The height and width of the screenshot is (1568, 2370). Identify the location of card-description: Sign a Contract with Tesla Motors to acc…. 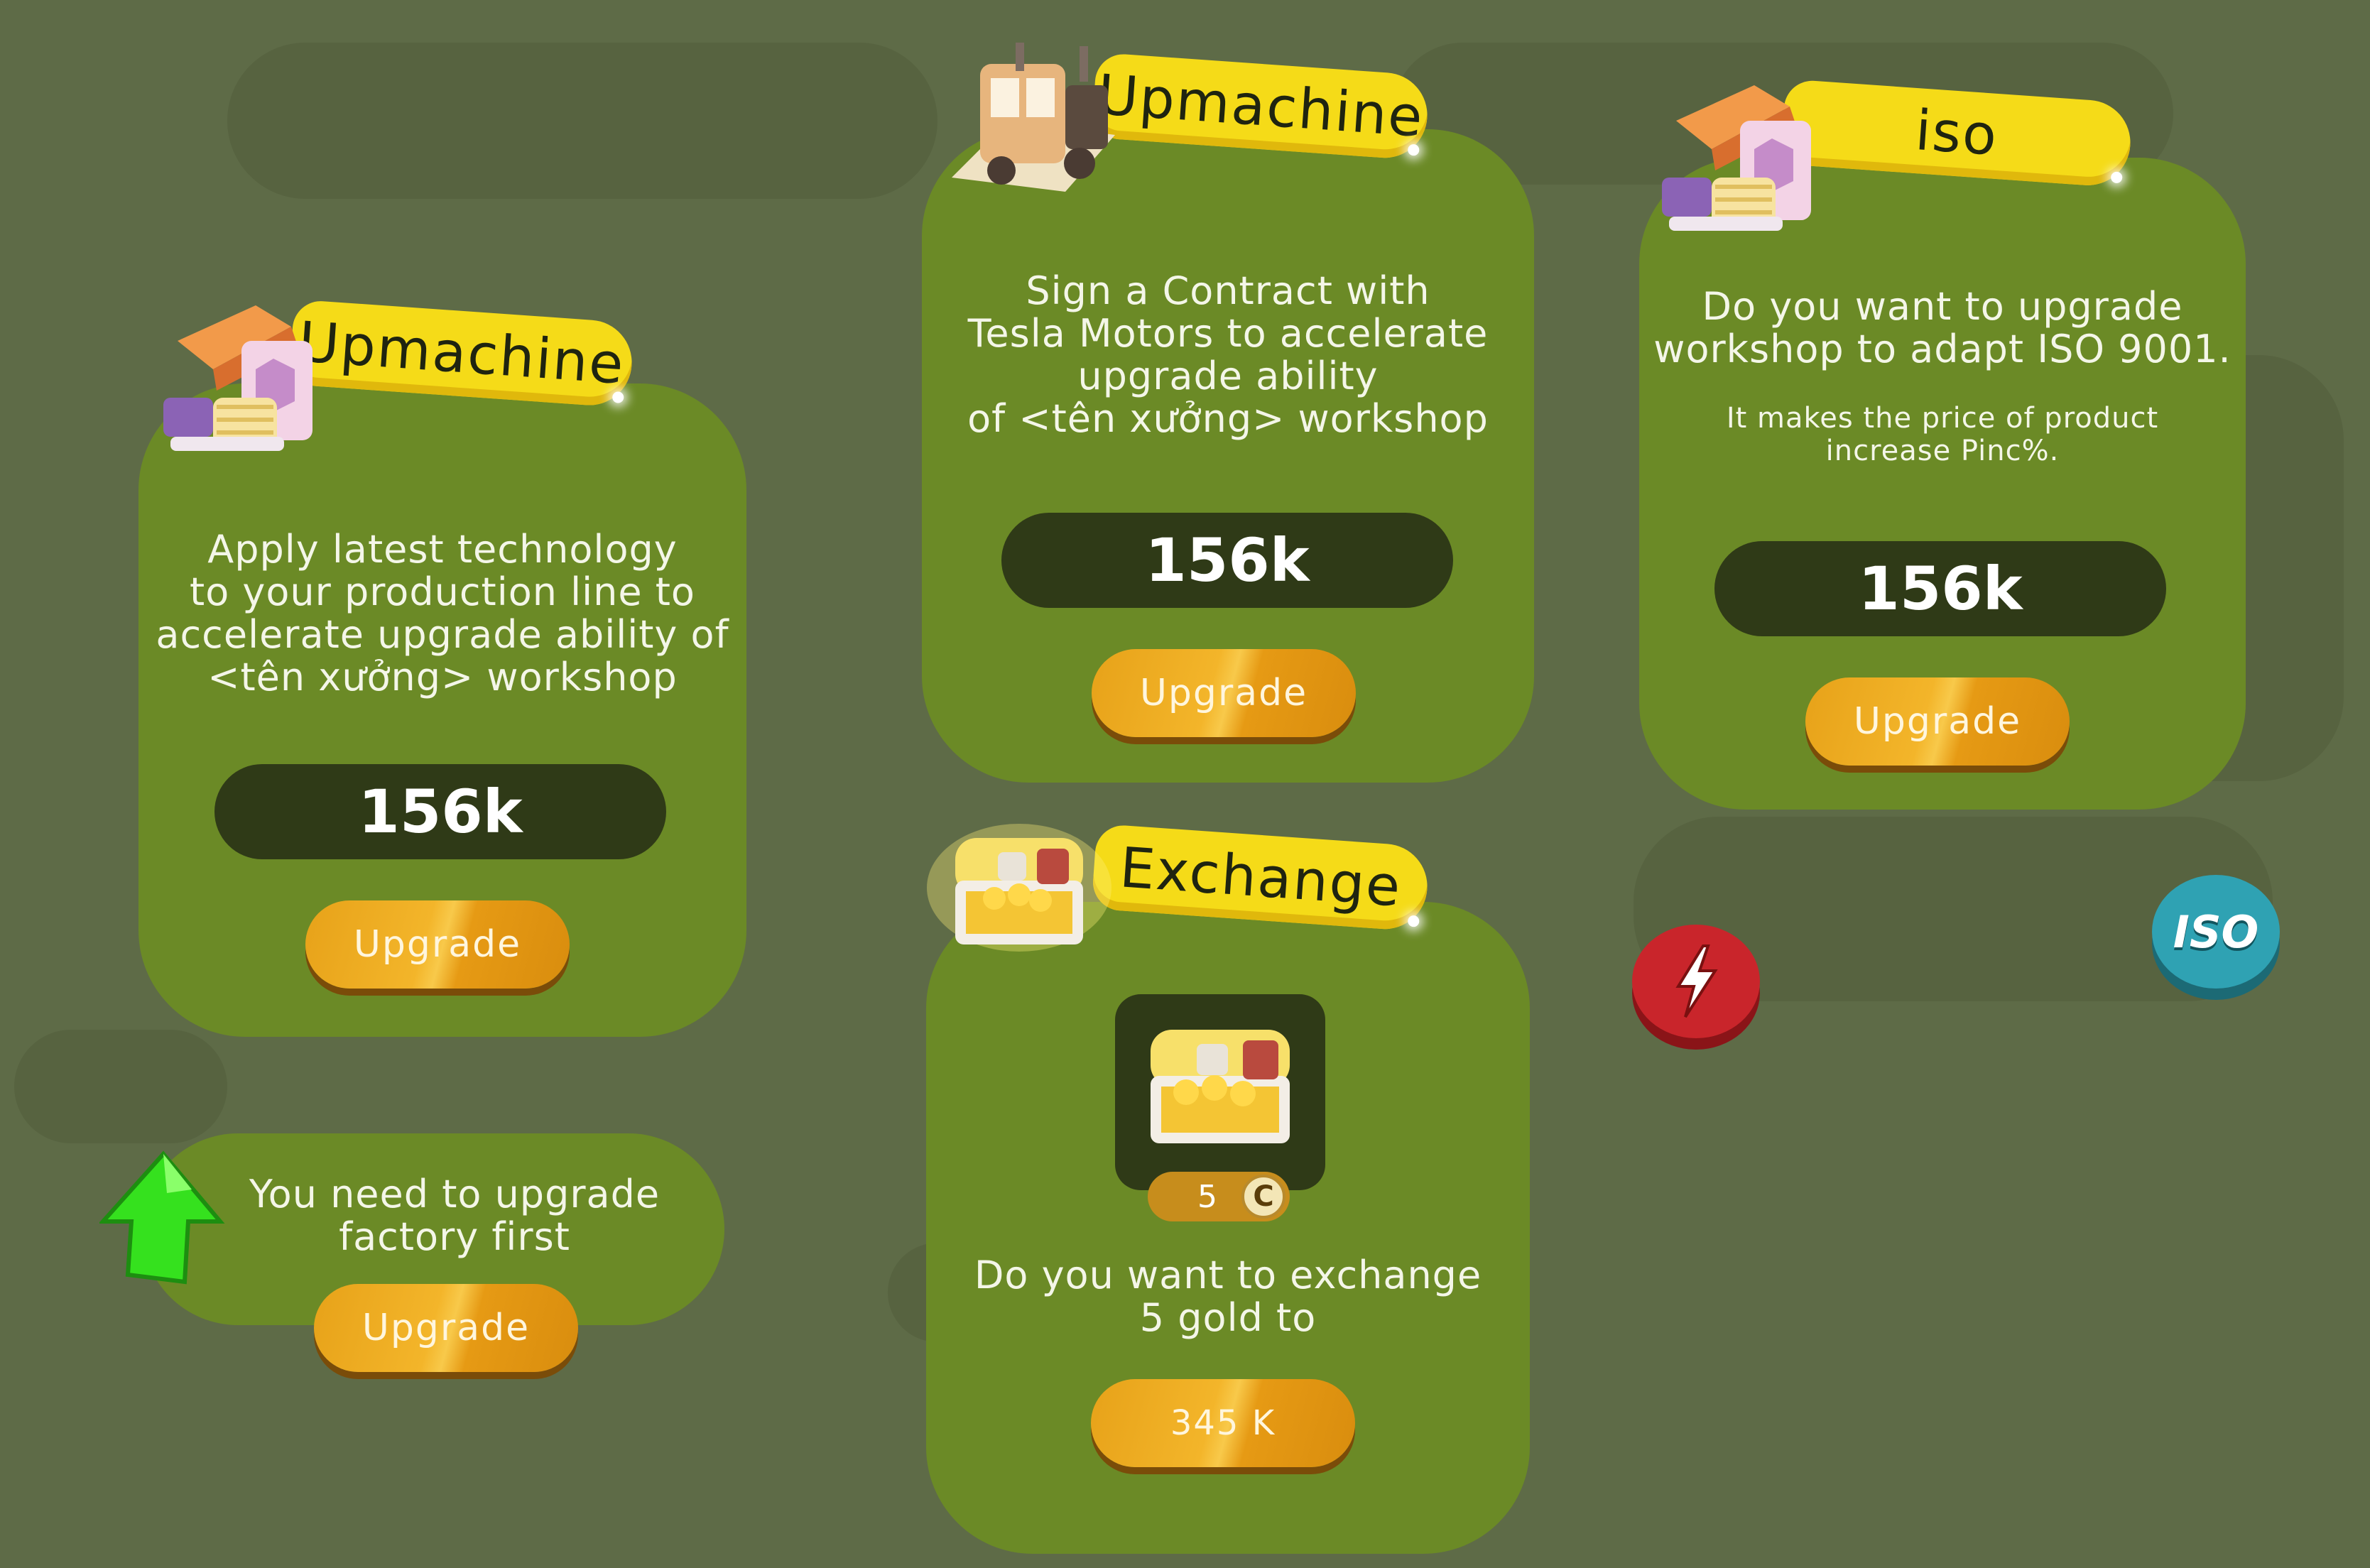
(1228, 355).